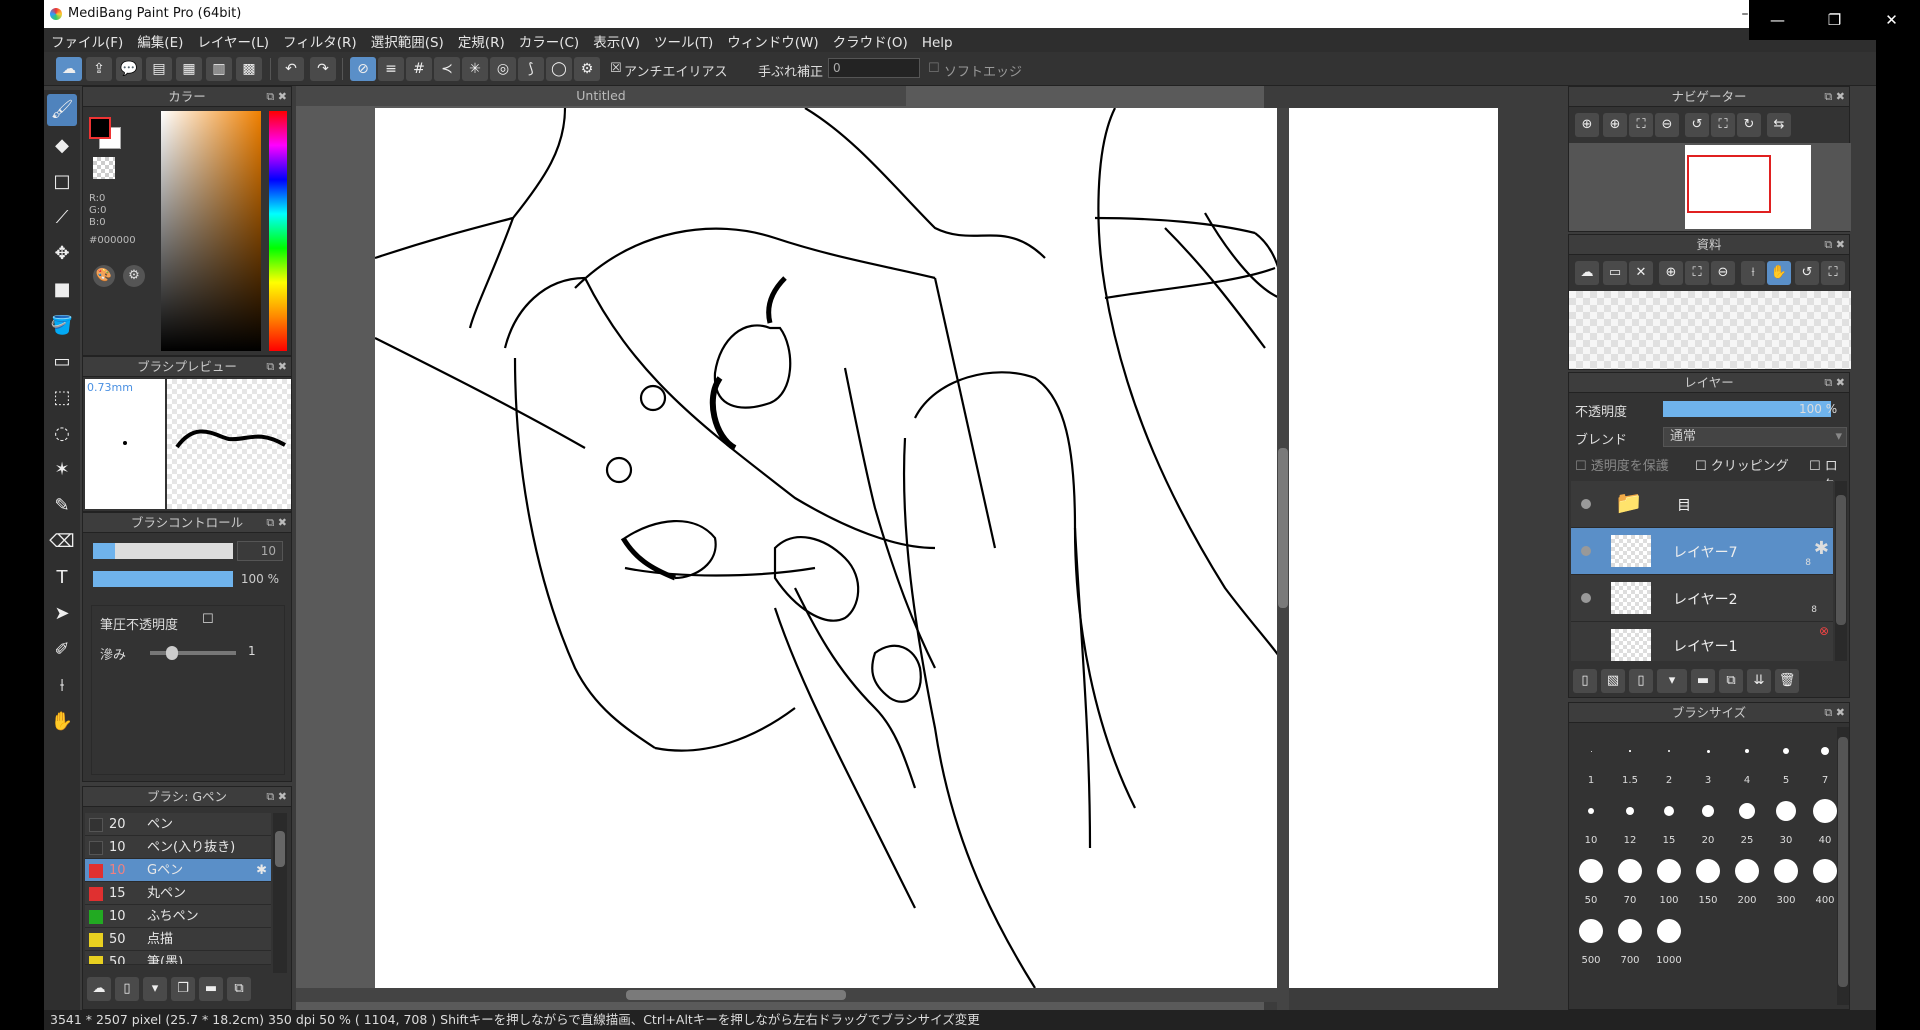 Image resolution: width=1920 pixels, height=1030 pixels. I want to click on brush-item: 50 点描, so click(178, 939).